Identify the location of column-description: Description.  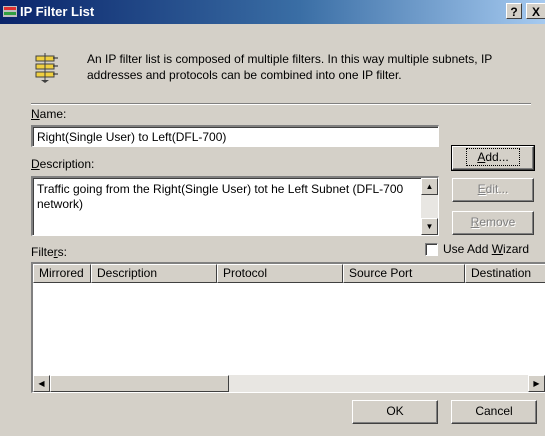
(154, 273).